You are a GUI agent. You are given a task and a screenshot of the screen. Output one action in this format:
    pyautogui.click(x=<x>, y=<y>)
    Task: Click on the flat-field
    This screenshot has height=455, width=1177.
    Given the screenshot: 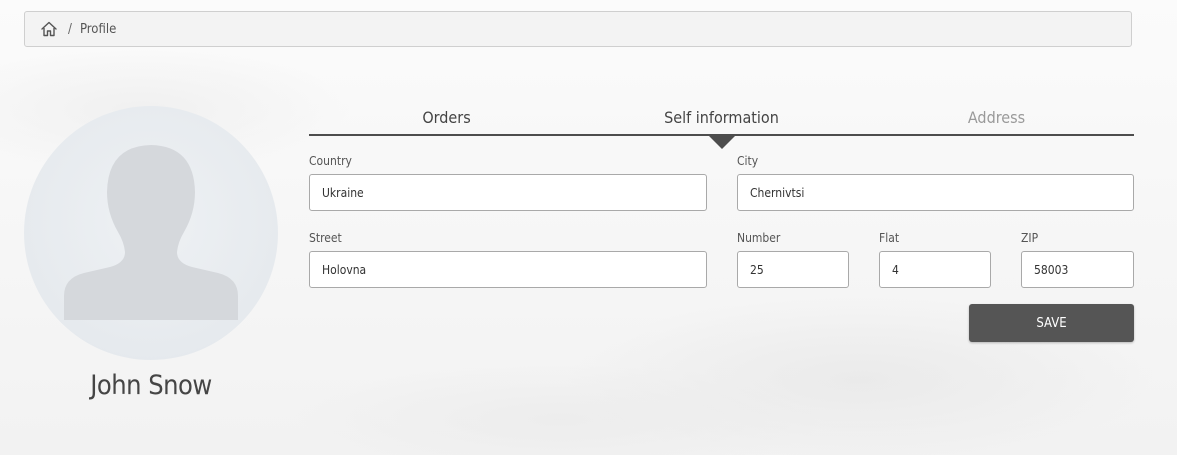 What is the action you would take?
    pyautogui.click(x=935, y=269)
    